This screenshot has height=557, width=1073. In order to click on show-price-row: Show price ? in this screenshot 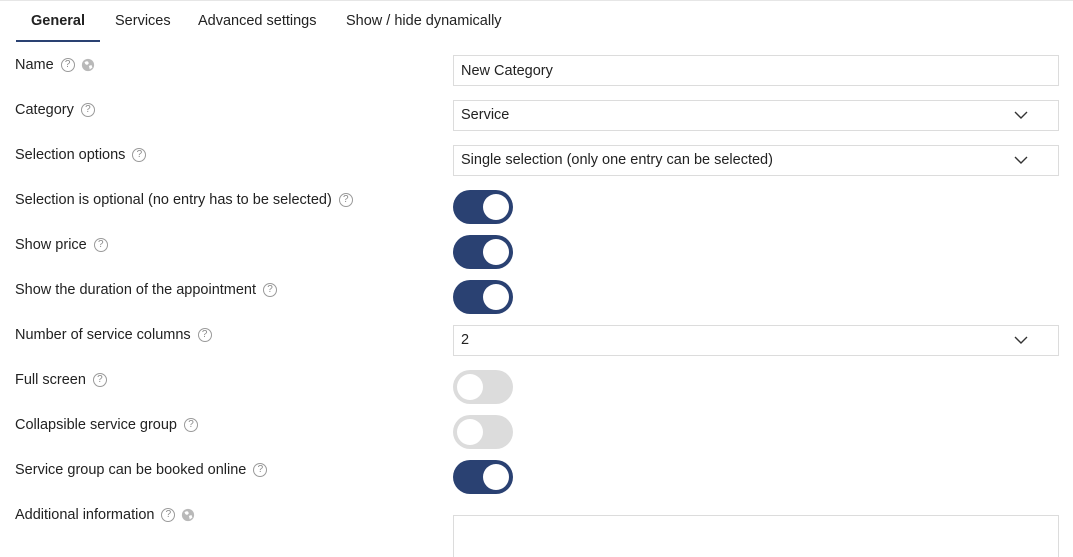, I will do `click(536, 257)`.